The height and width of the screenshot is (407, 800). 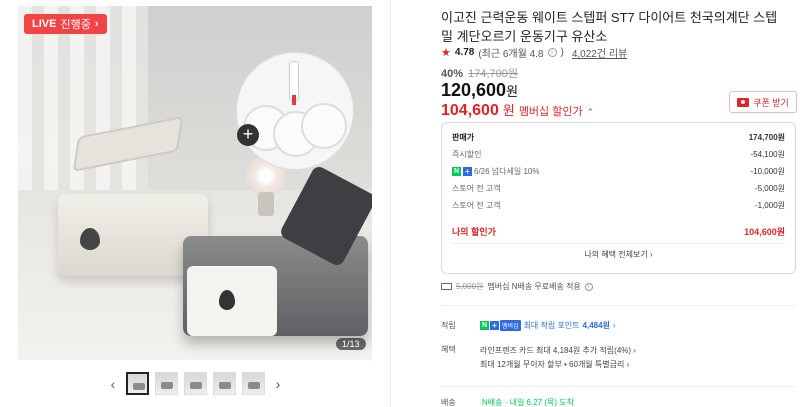 What do you see at coordinates (512, 91) in the screenshot?
I see `sale-price-unit: 원` at bounding box center [512, 91].